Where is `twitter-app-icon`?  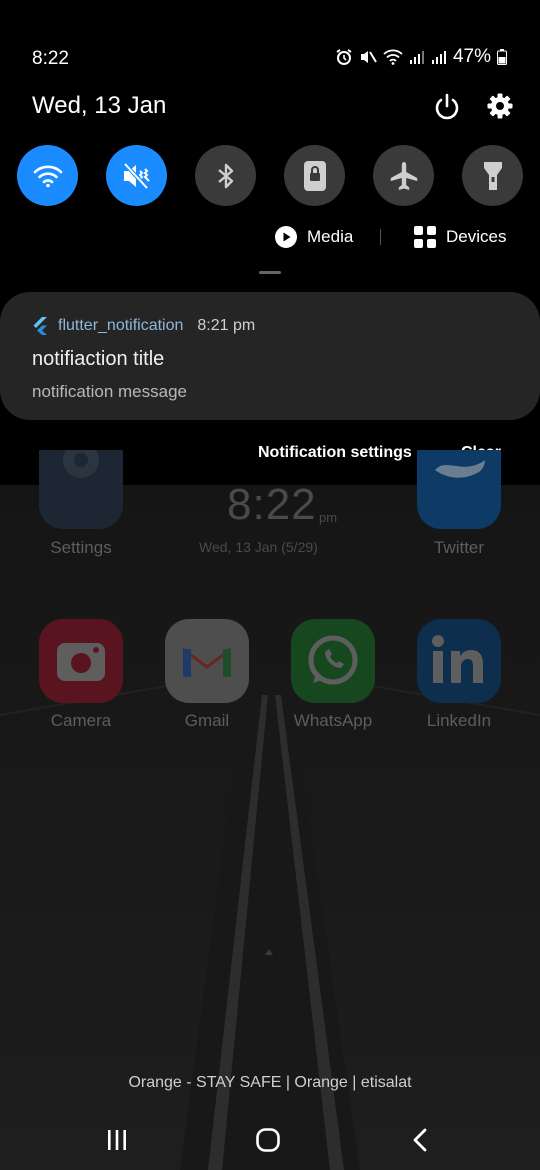
twitter-app-icon is located at coordinates (459, 489).